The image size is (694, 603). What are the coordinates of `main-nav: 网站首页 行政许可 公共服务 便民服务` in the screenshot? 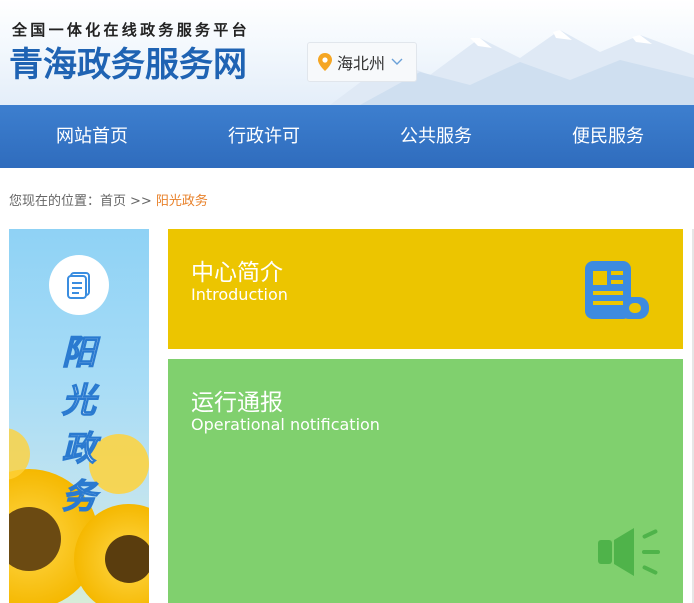 It's located at (347, 136).